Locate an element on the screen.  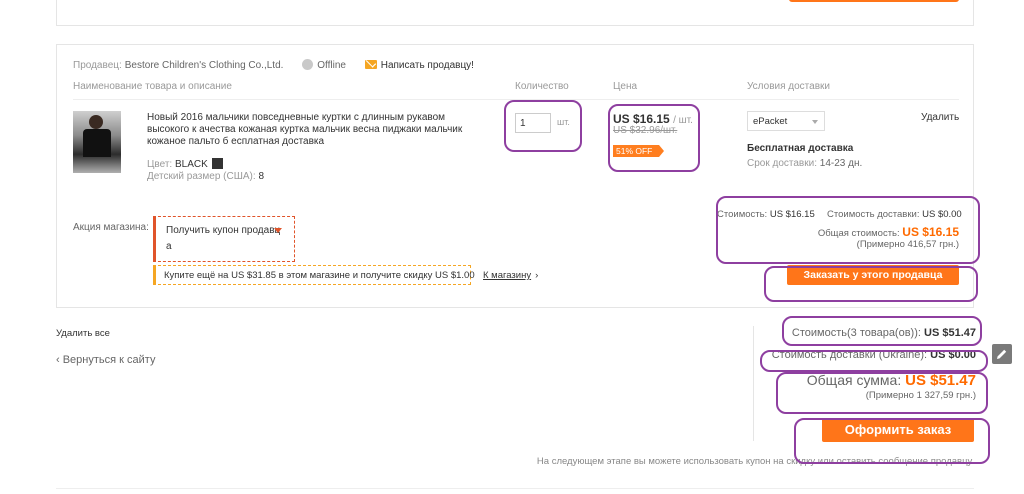
unit-price: US $16.15 / шт. is located at coordinates (653, 119).